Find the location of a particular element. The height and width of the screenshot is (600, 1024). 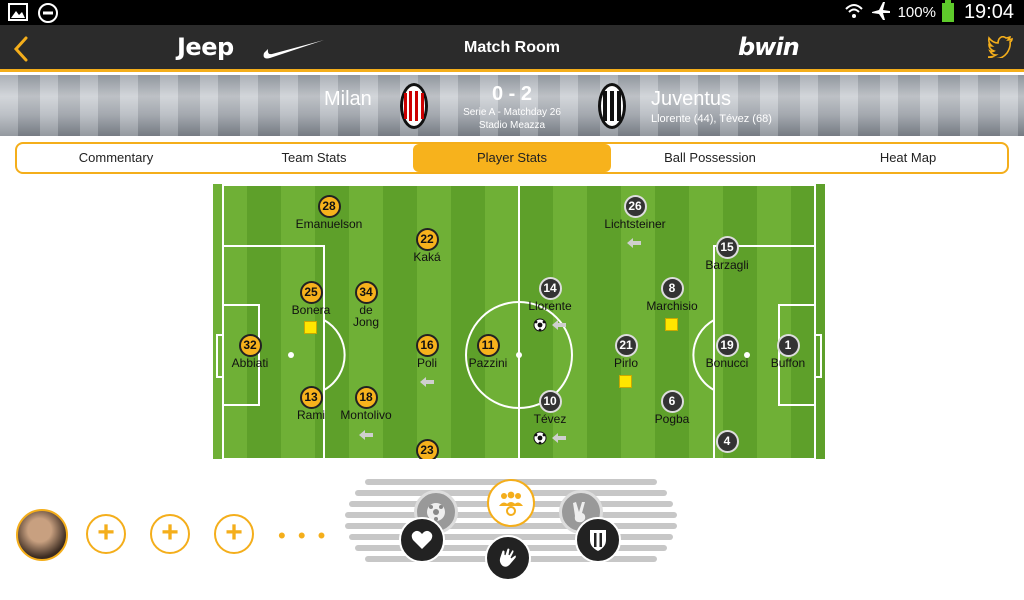

player-4: 4 is located at coordinates (727, 441).